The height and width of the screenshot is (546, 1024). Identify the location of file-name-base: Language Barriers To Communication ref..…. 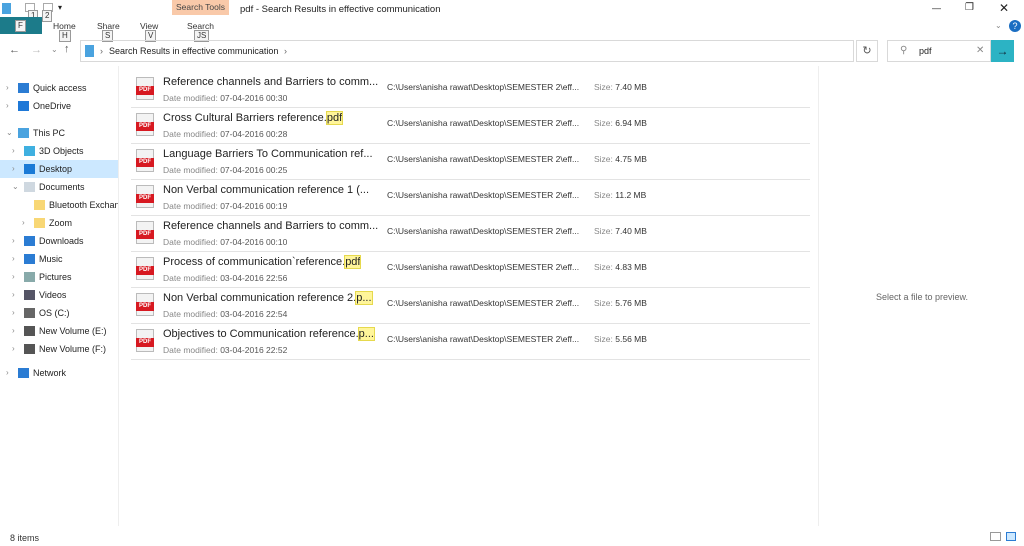
(268, 154).